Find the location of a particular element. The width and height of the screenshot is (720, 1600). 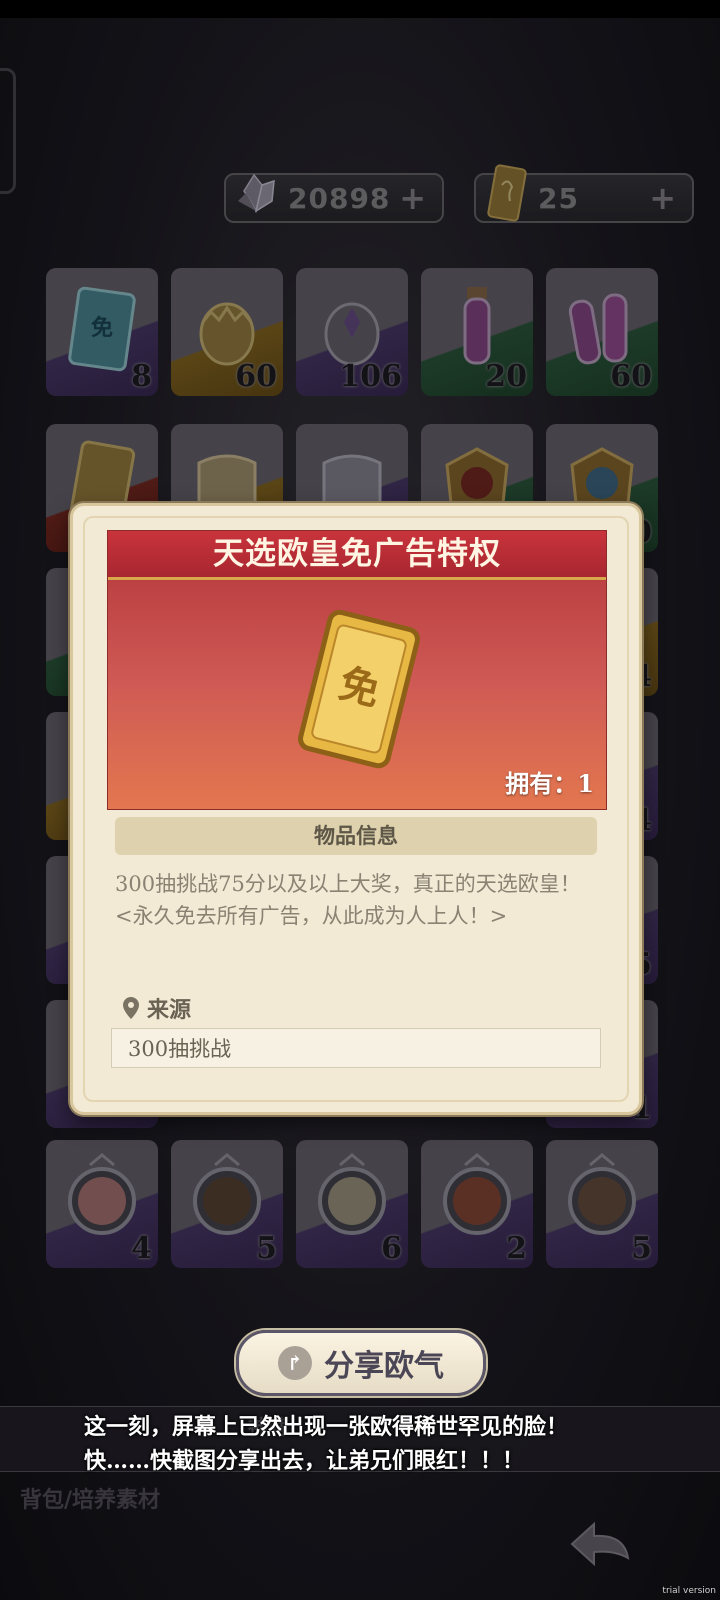

watermark: trial version is located at coordinates (689, 1591).